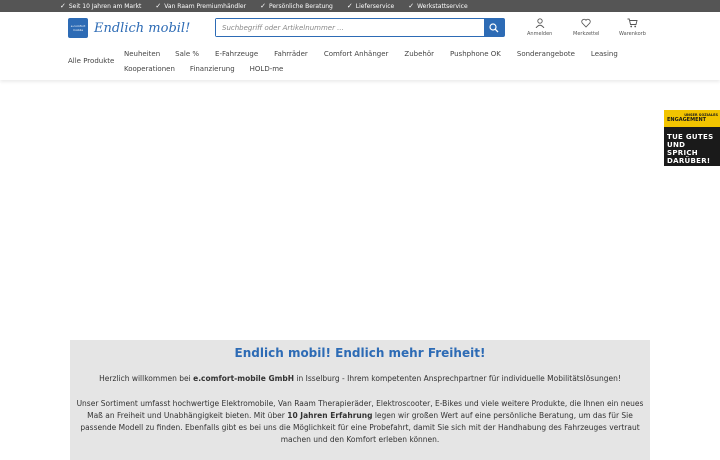  I want to click on nav-item: Fahrräder, so click(291, 54).